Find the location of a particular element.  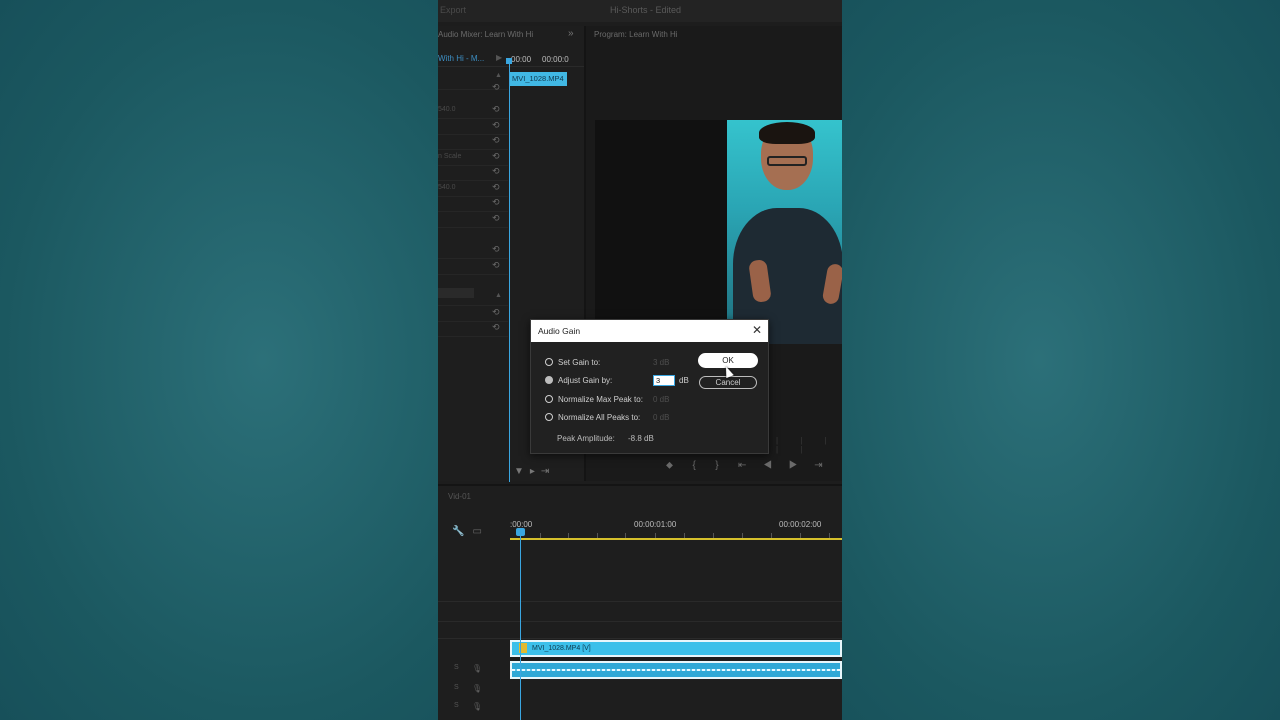

ruler-time: 00:00:02:00 is located at coordinates (800, 524).